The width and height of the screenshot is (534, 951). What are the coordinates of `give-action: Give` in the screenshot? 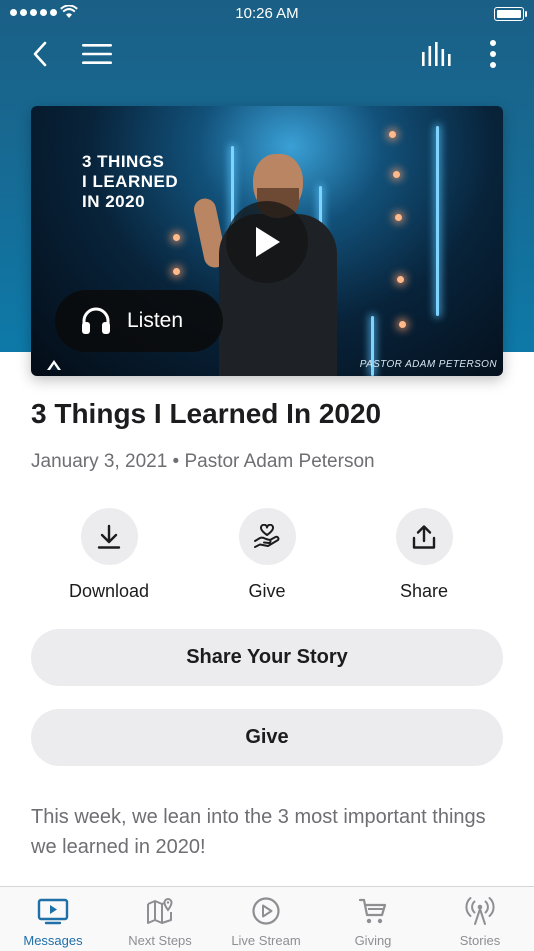 It's located at (267, 555).